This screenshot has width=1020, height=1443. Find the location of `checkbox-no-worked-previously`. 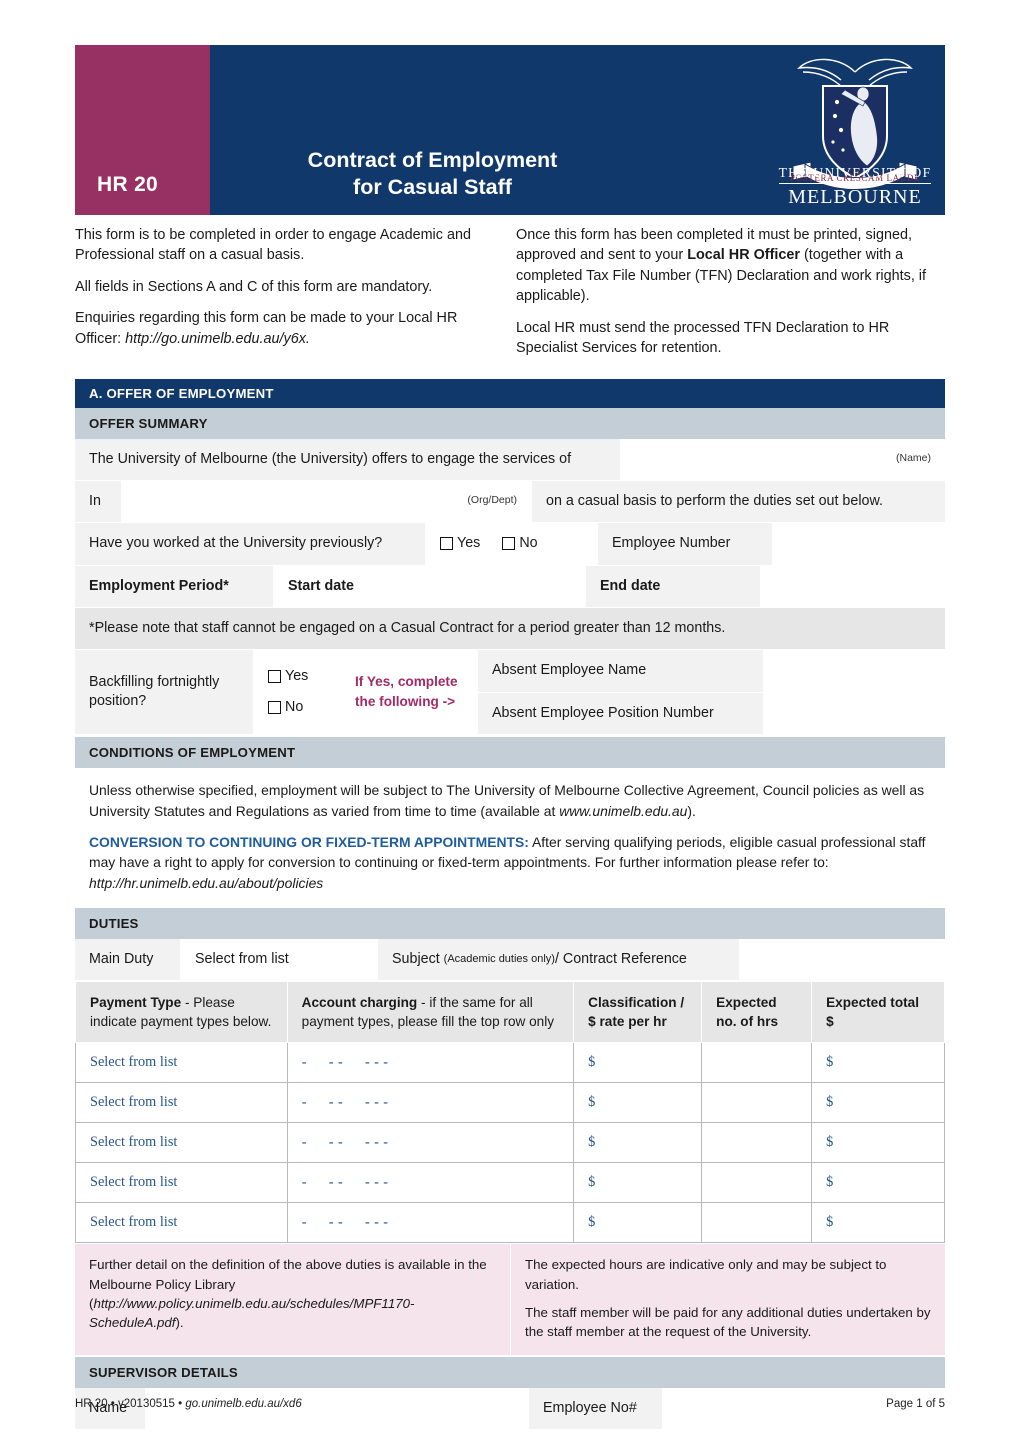

checkbox-no-worked-previously is located at coordinates (509, 544).